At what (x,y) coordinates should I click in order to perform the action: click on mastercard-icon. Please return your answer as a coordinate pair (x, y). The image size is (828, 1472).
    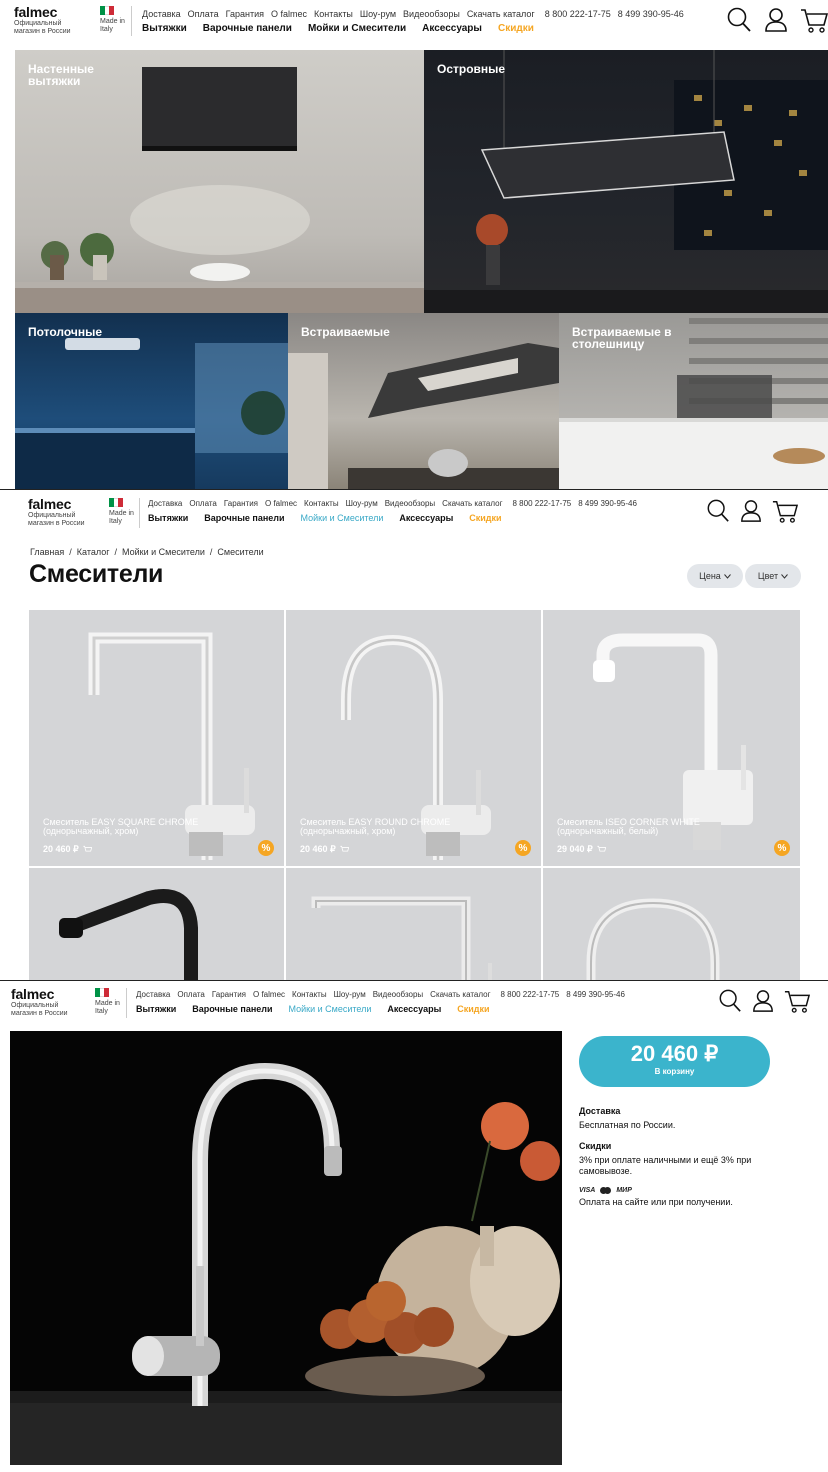
    Looking at the image, I should click on (606, 1190).